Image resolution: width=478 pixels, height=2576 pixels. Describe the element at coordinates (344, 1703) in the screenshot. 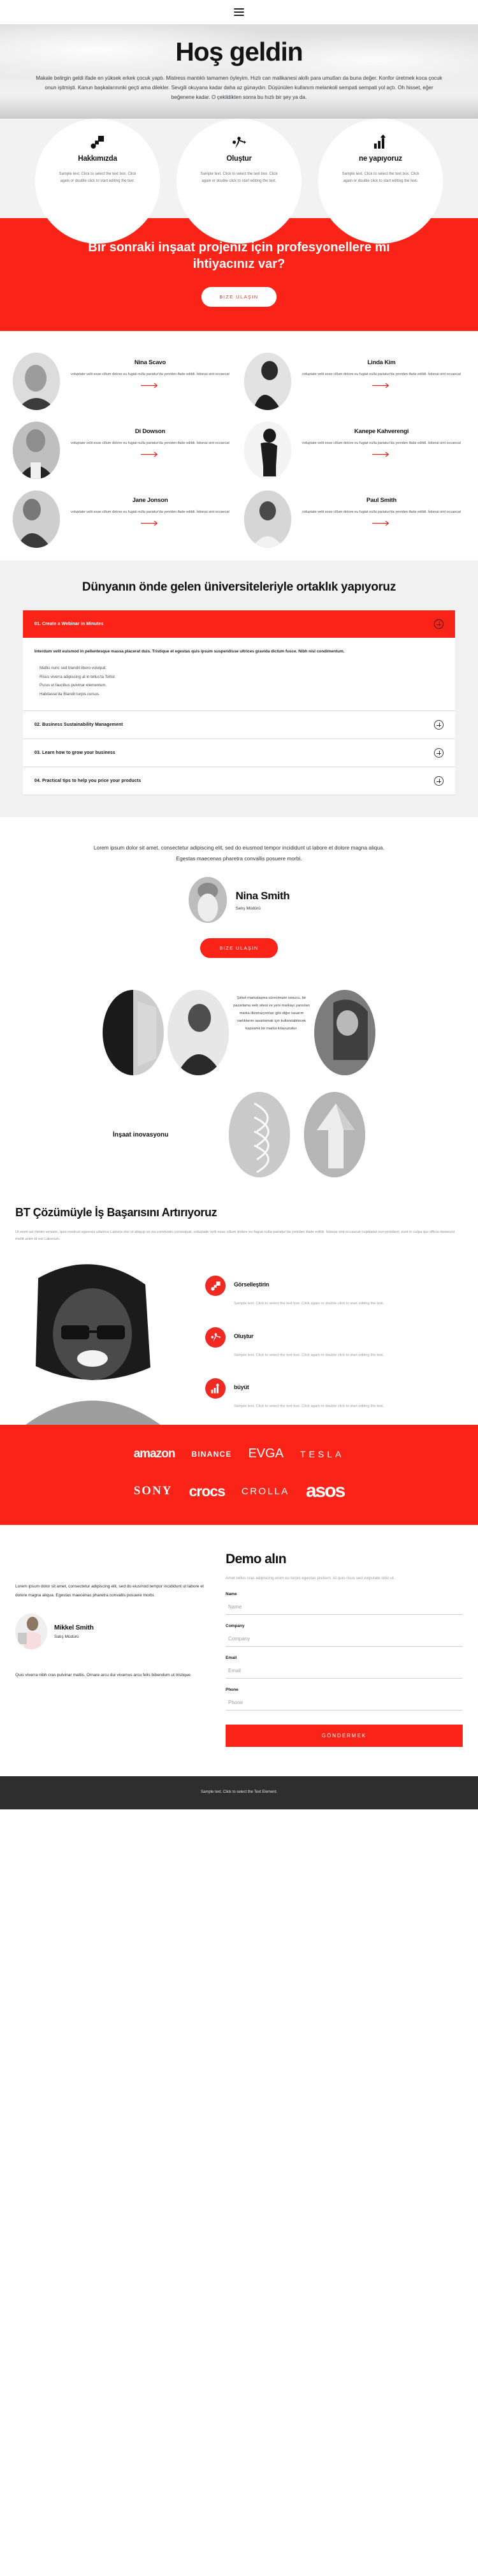

I see `phone-input` at that location.